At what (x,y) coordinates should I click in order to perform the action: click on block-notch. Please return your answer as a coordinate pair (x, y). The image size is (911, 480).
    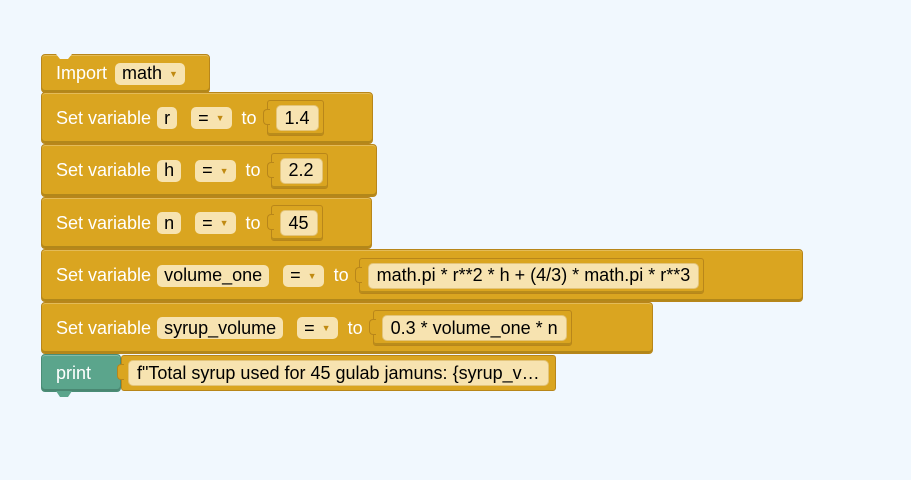
    Looking at the image, I should click on (64, 56).